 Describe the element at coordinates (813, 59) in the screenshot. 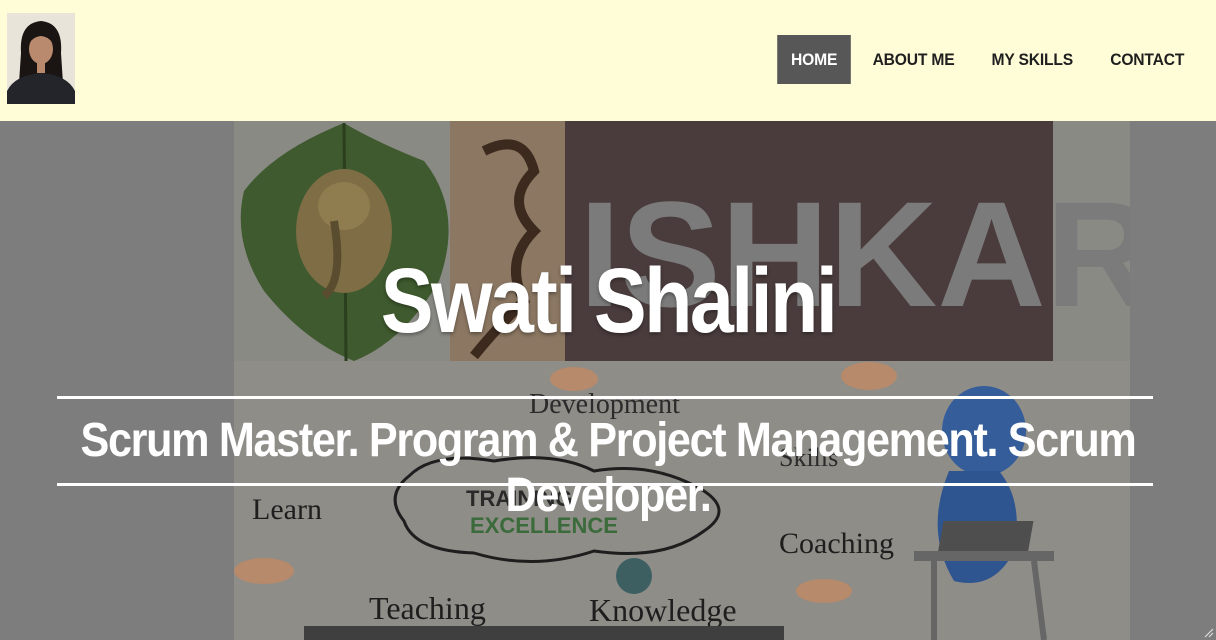

I see `nav-home: HOME` at that location.